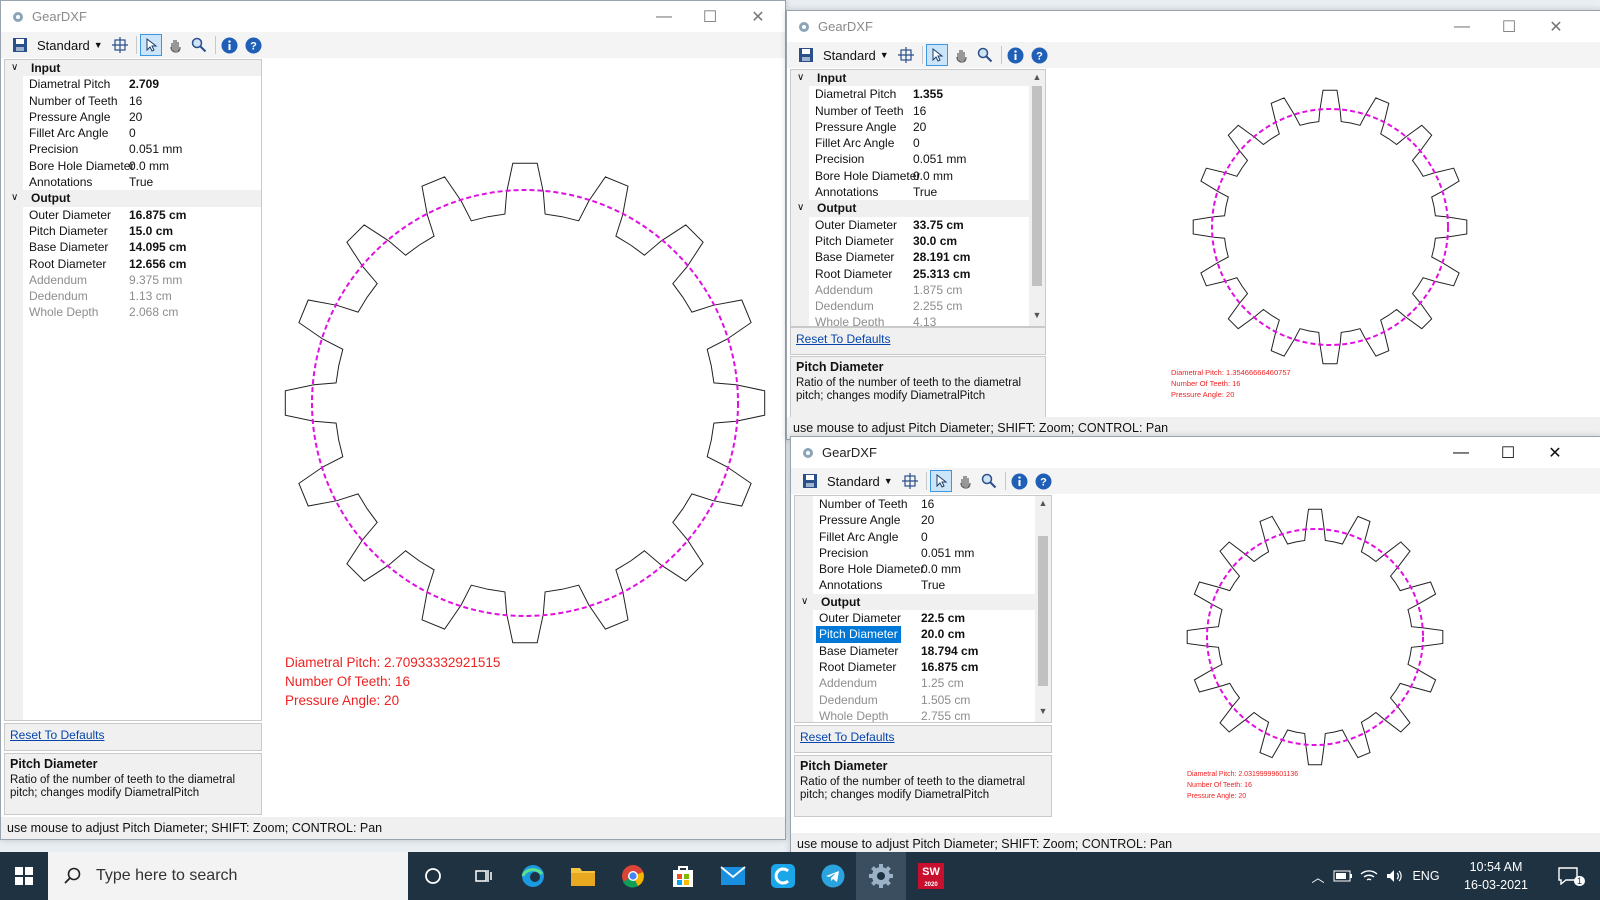 This screenshot has width=1600, height=900. What do you see at coordinates (941, 274) in the screenshot?
I see `property-value: 25.313 cm` at bounding box center [941, 274].